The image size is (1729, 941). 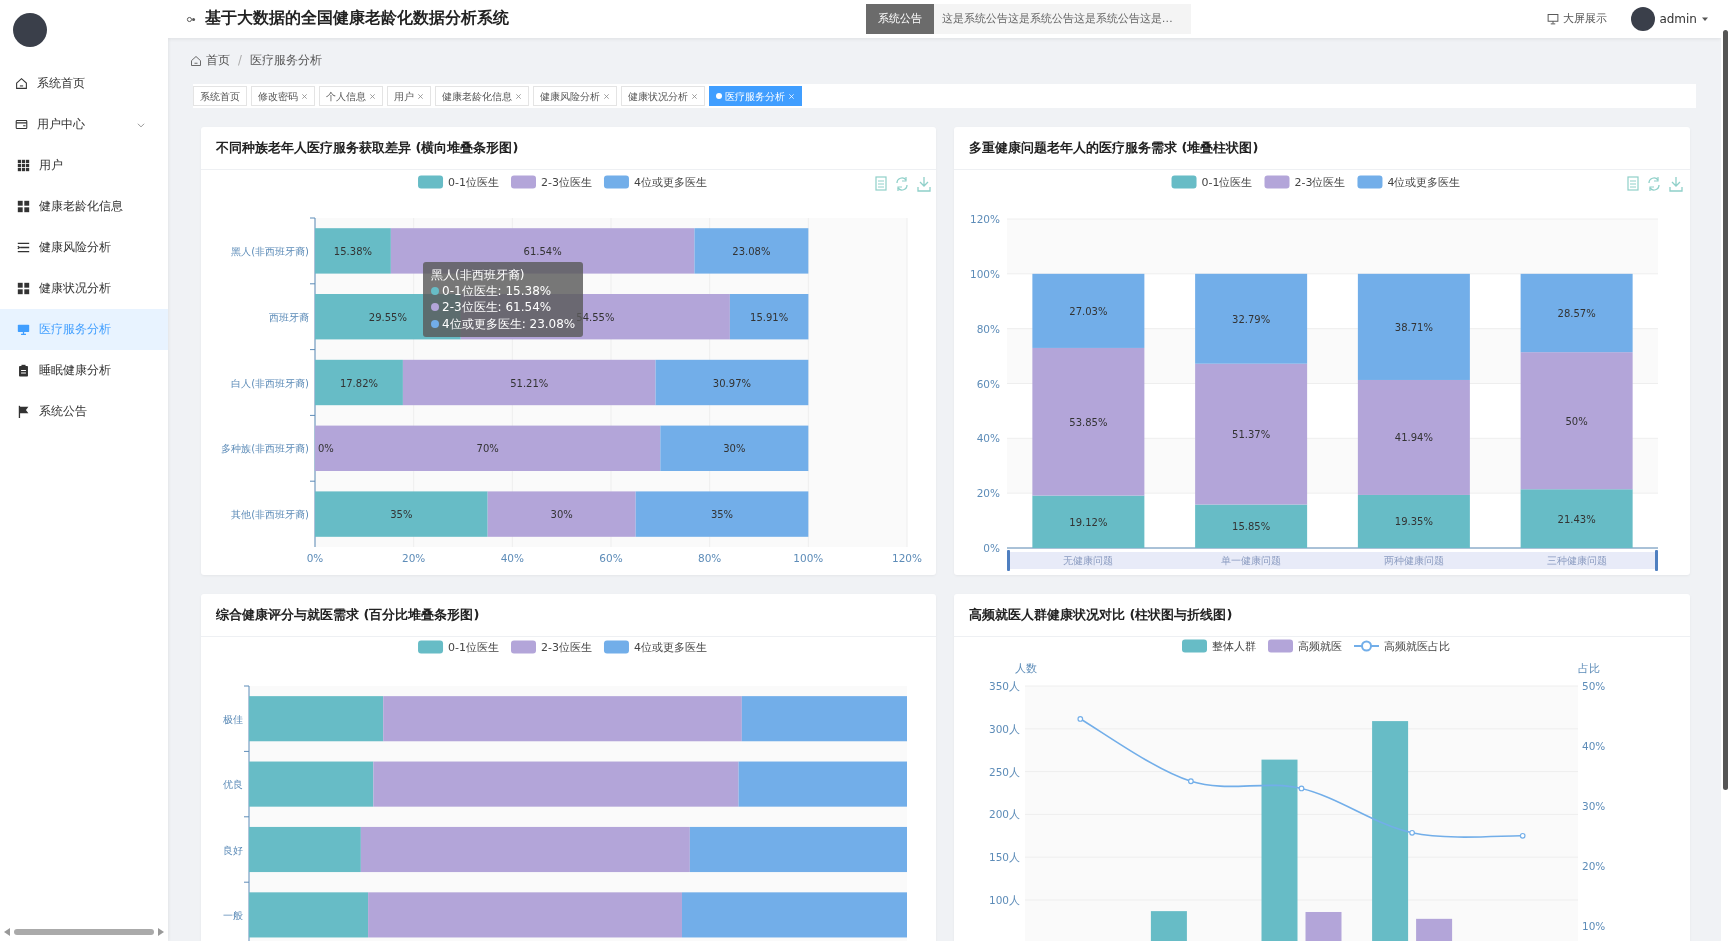 I want to click on axis-label: 极佳, so click(x=233, y=719).